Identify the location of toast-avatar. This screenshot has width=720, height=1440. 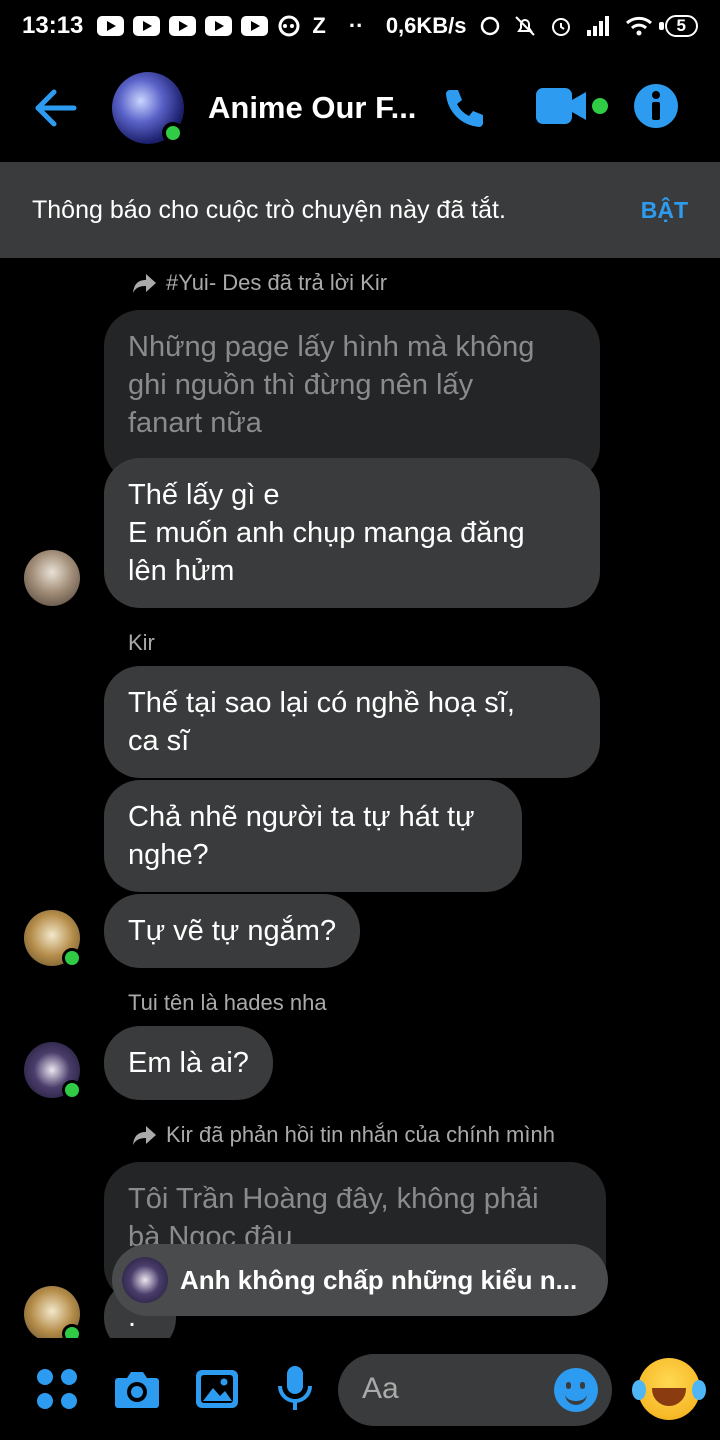
(145, 1280).